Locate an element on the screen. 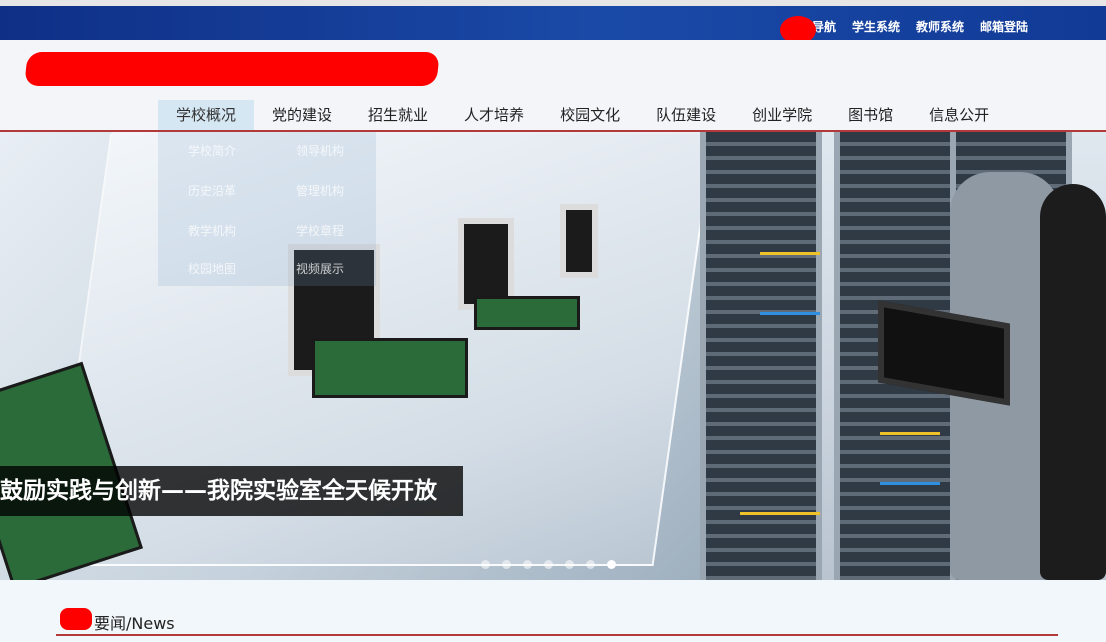  nav-item-campus-culture: 校园文化 is located at coordinates (590, 115).